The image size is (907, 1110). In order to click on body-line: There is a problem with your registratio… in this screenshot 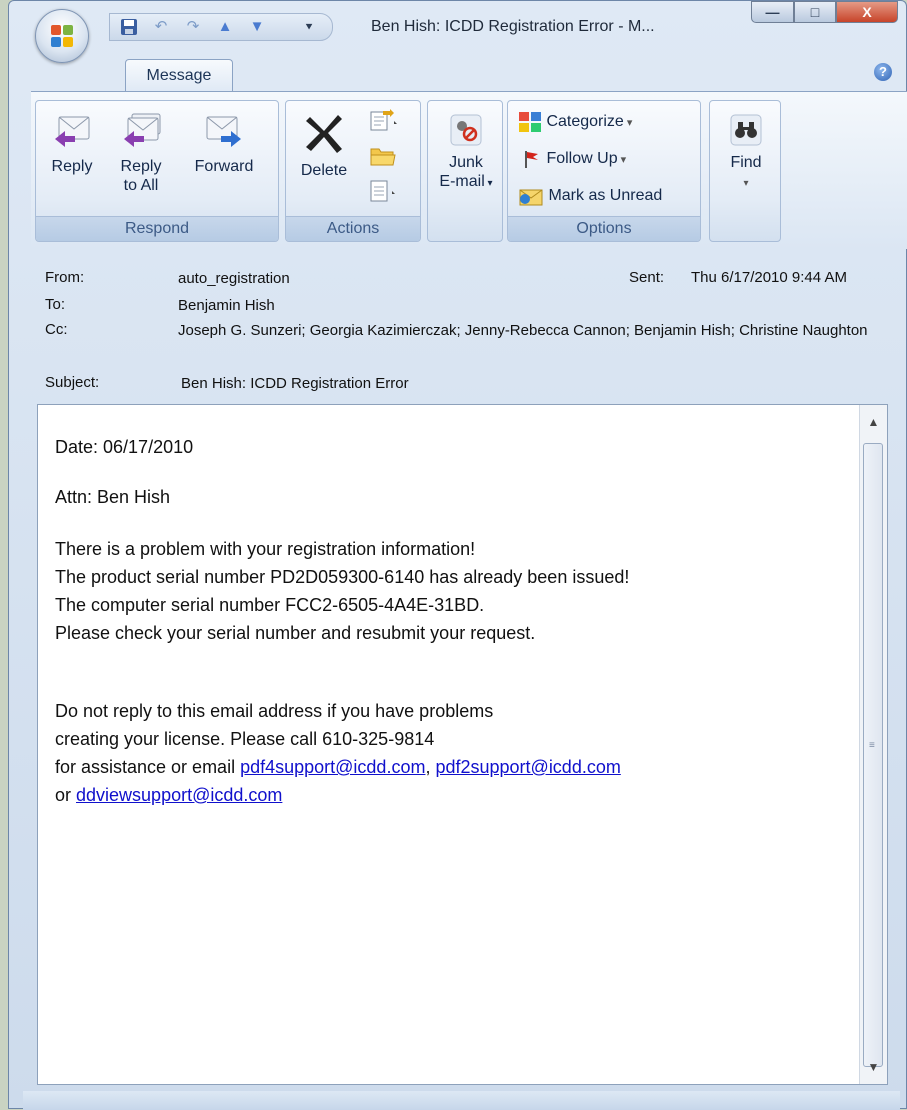, I will do `click(265, 549)`.